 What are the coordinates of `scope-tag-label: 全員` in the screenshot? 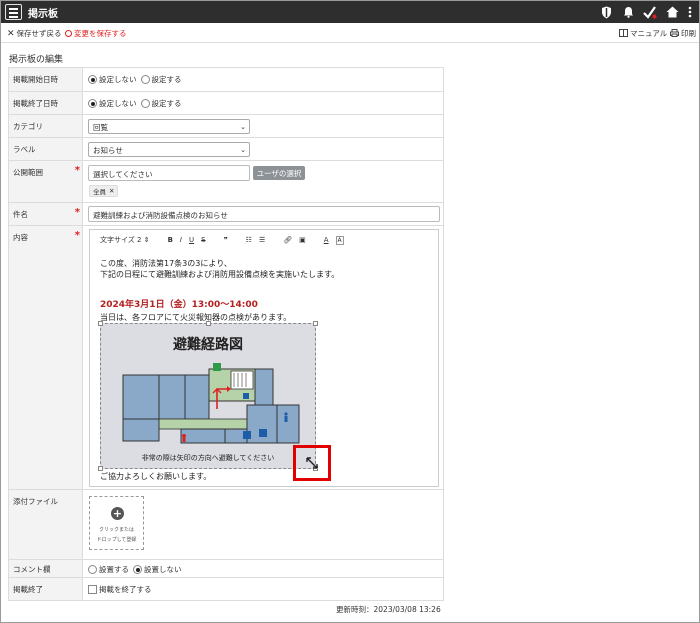 It's located at (99, 192).